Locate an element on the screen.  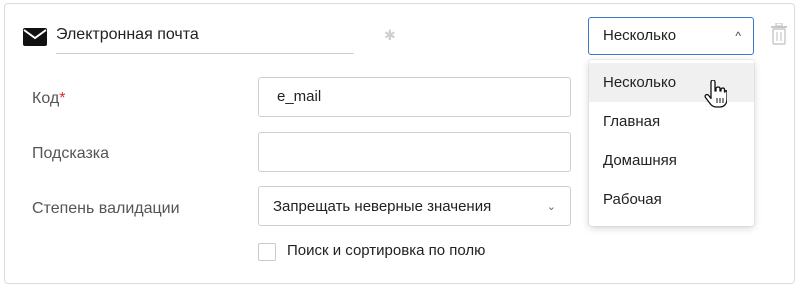
hand-pointer-icon is located at coordinates (715, 94).